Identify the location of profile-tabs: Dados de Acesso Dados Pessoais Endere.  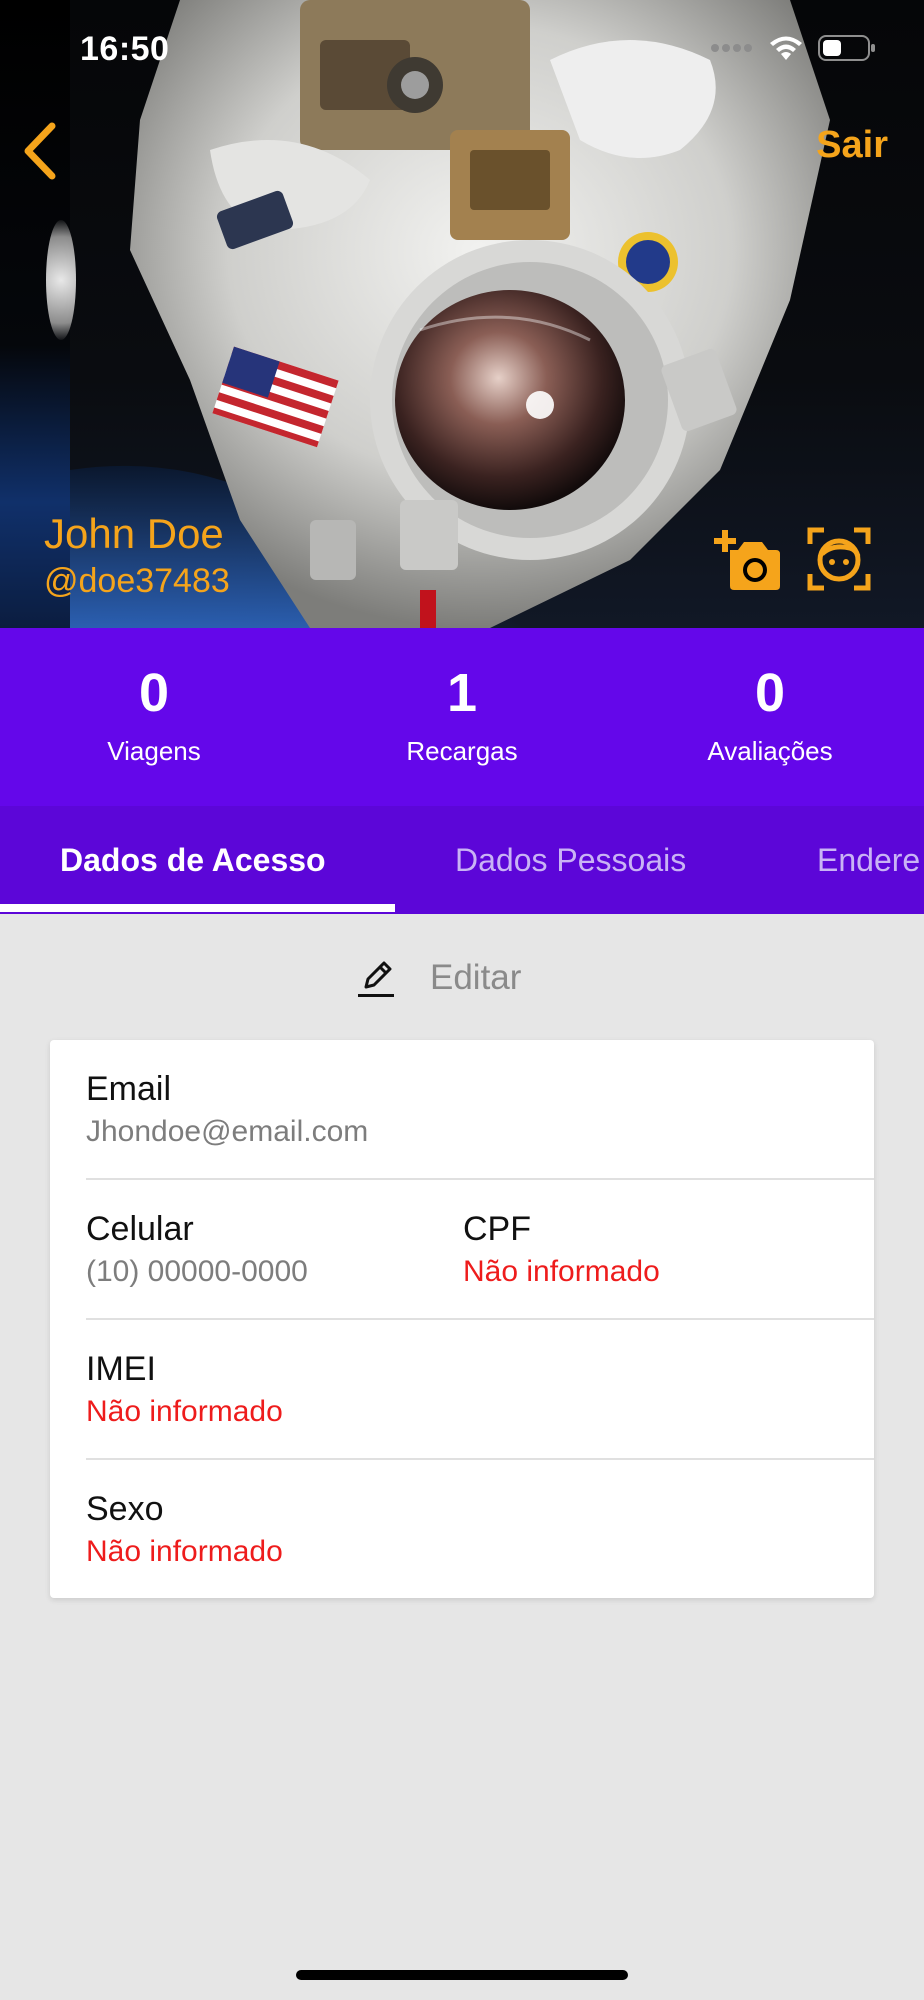
(462, 860).